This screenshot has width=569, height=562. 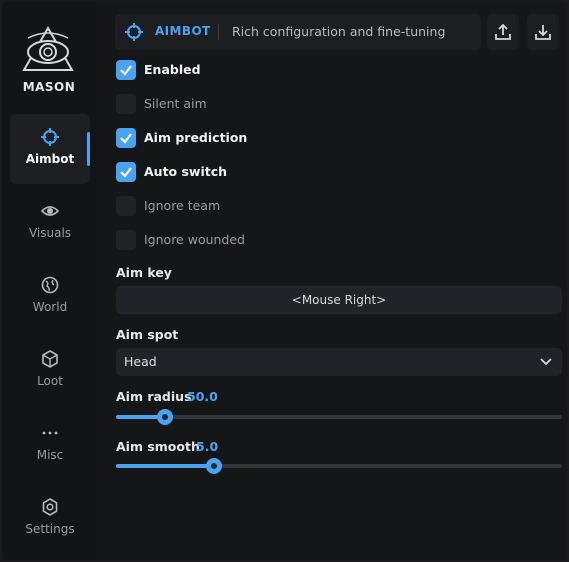 I want to click on box-icon, so click(x=50, y=359).